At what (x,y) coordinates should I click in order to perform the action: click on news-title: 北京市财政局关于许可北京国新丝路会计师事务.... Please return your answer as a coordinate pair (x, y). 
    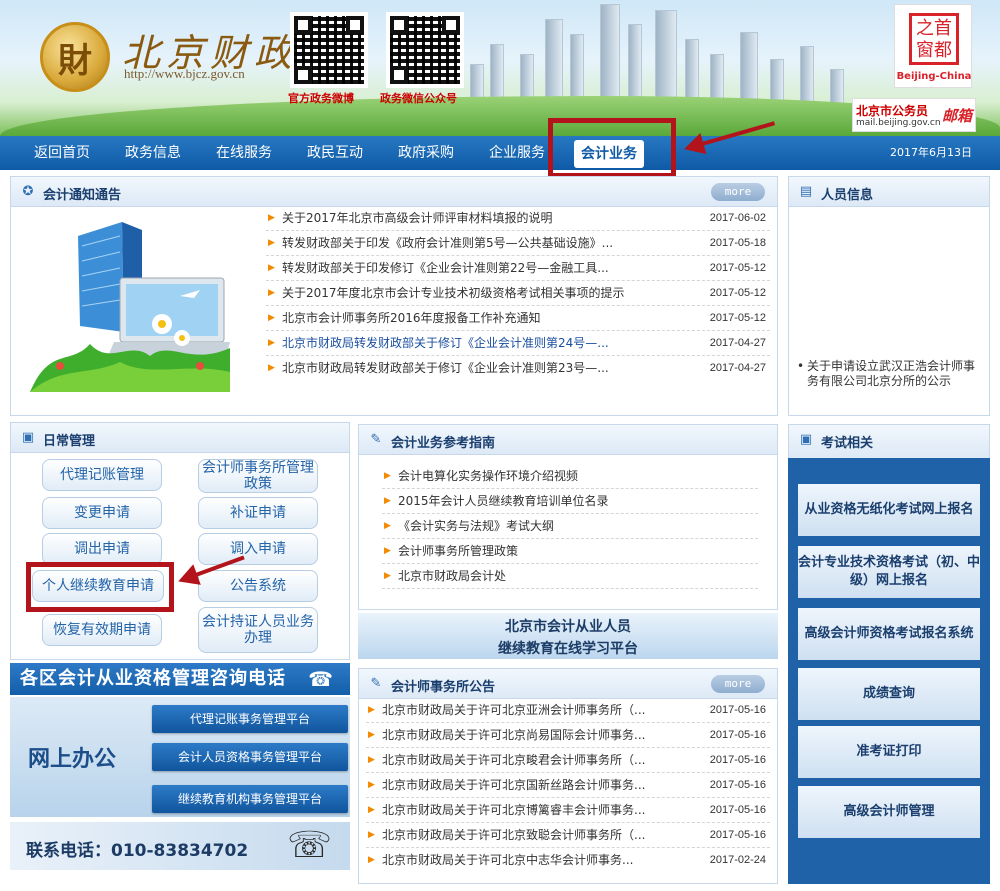
    Looking at the image, I should click on (536, 785).